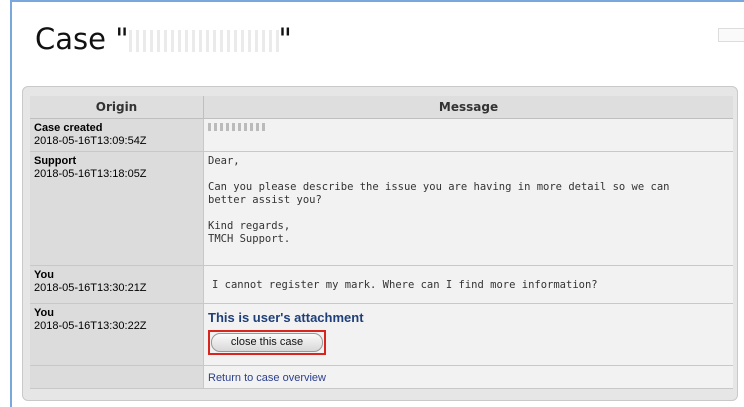 This screenshot has width=744, height=407. Describe the element at coordinates (249, 226) in the screenshot. I see `message-line: Kind regards,` at that location.